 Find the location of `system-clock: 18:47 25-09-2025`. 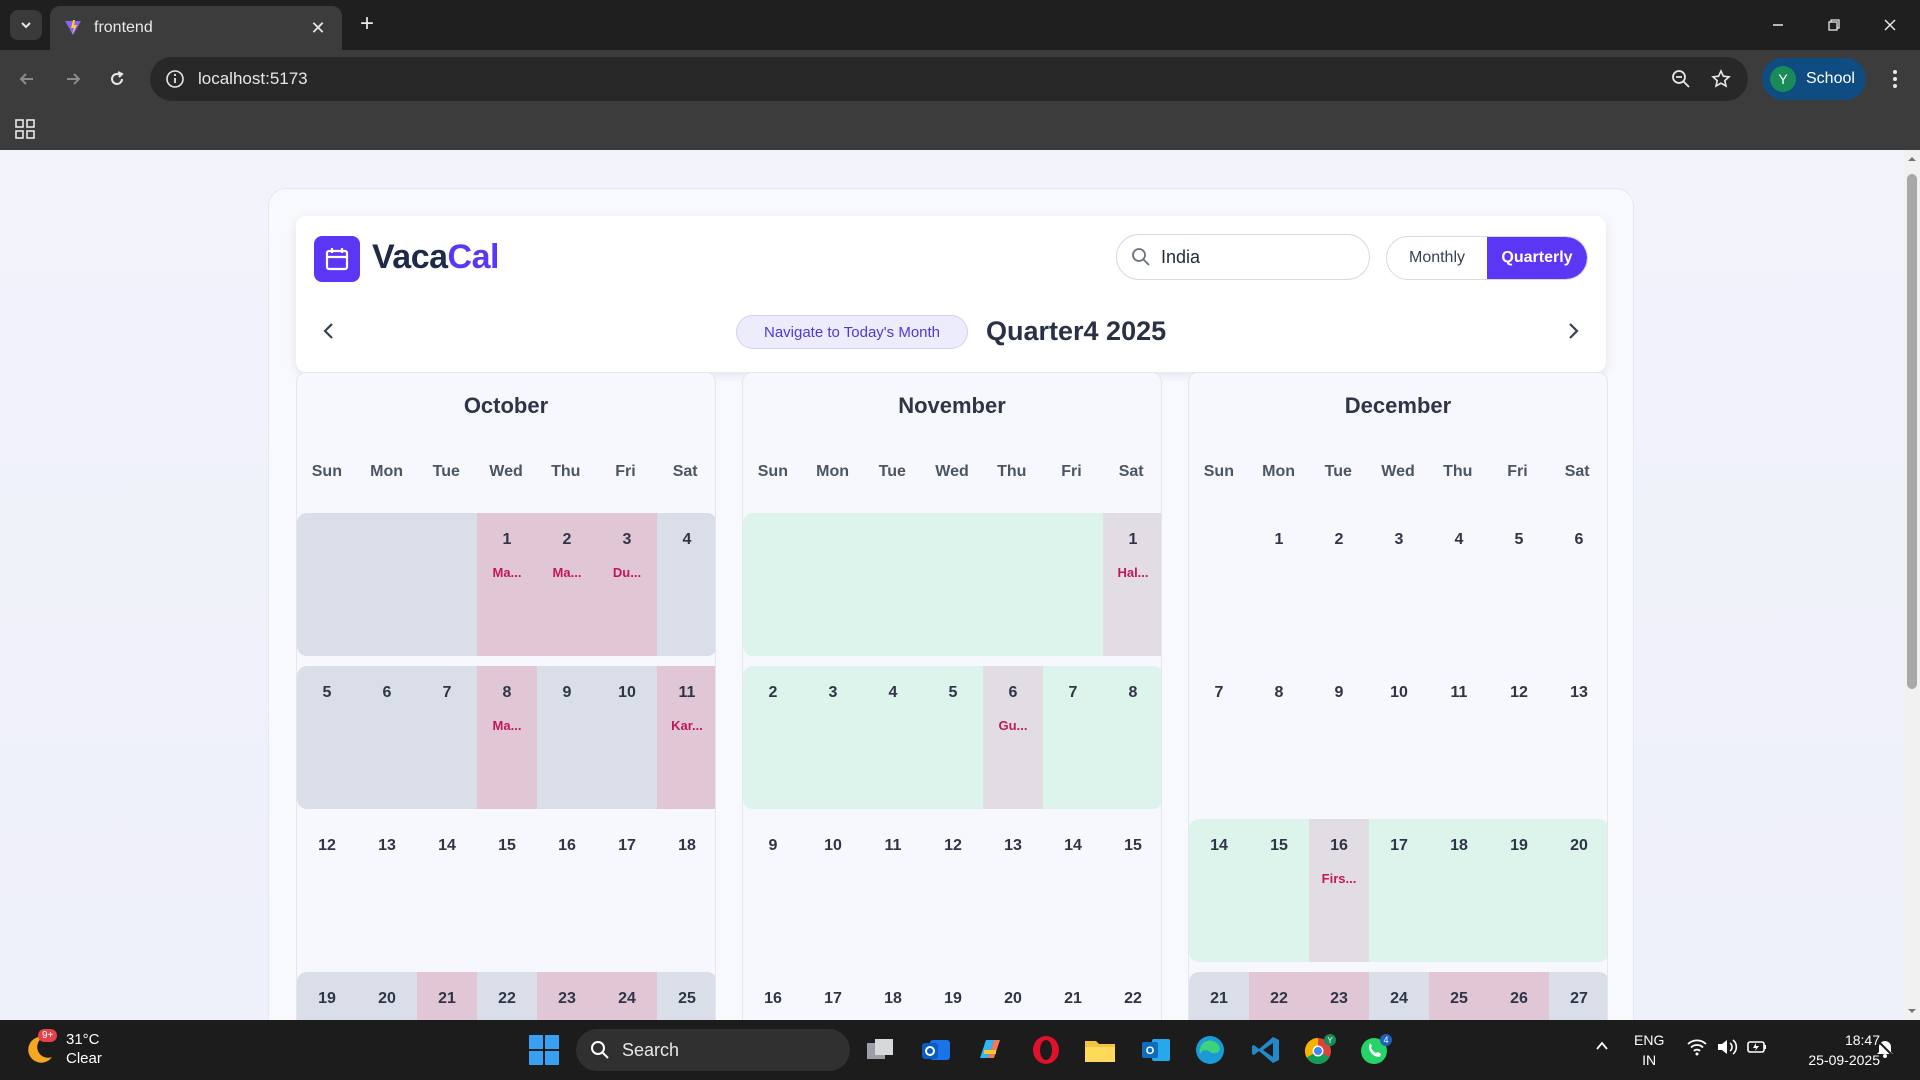

system-clock: 18:47 25-09-2025 is located at coordinates (1833, 1050).